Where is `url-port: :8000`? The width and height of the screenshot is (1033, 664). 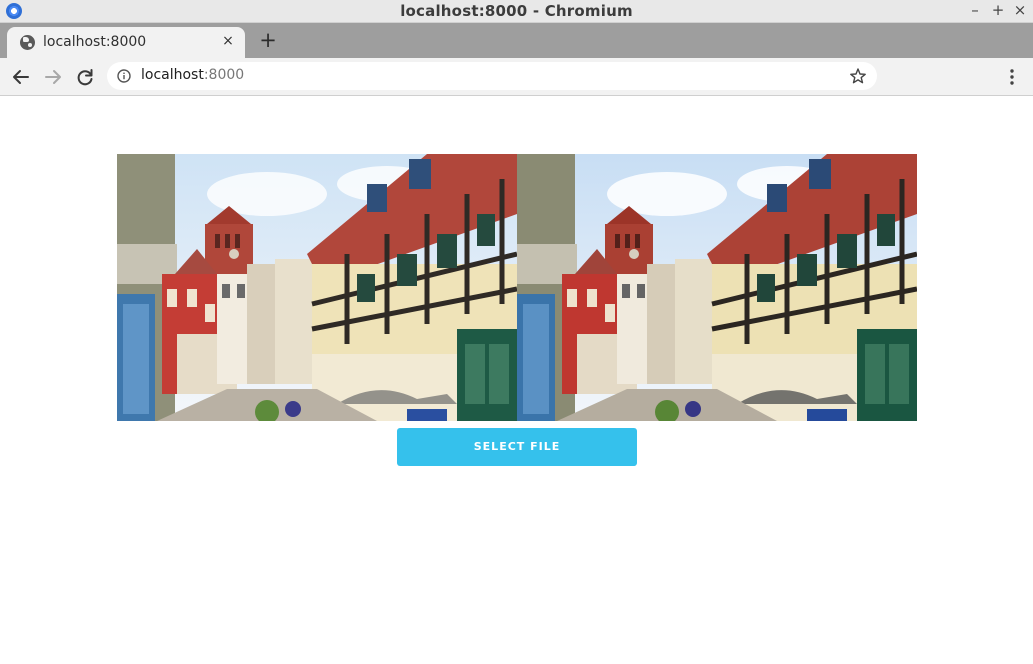 url-port: :8000 is located at coordinates (224, 75).